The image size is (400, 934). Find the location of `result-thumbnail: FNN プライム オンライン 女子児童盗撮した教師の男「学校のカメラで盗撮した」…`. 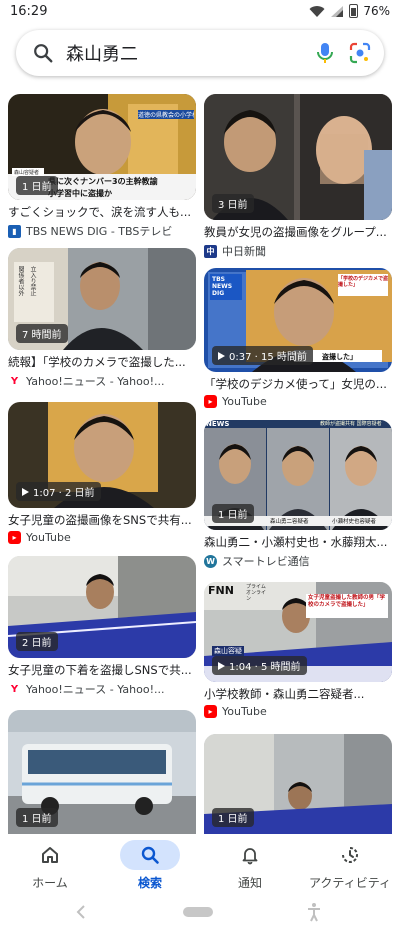

result-thumbnail: FNN プライム オンライン 女子児童盗撮した教師の男「学校のカメラで盗撮した」… is located at coordinates (298, 632).